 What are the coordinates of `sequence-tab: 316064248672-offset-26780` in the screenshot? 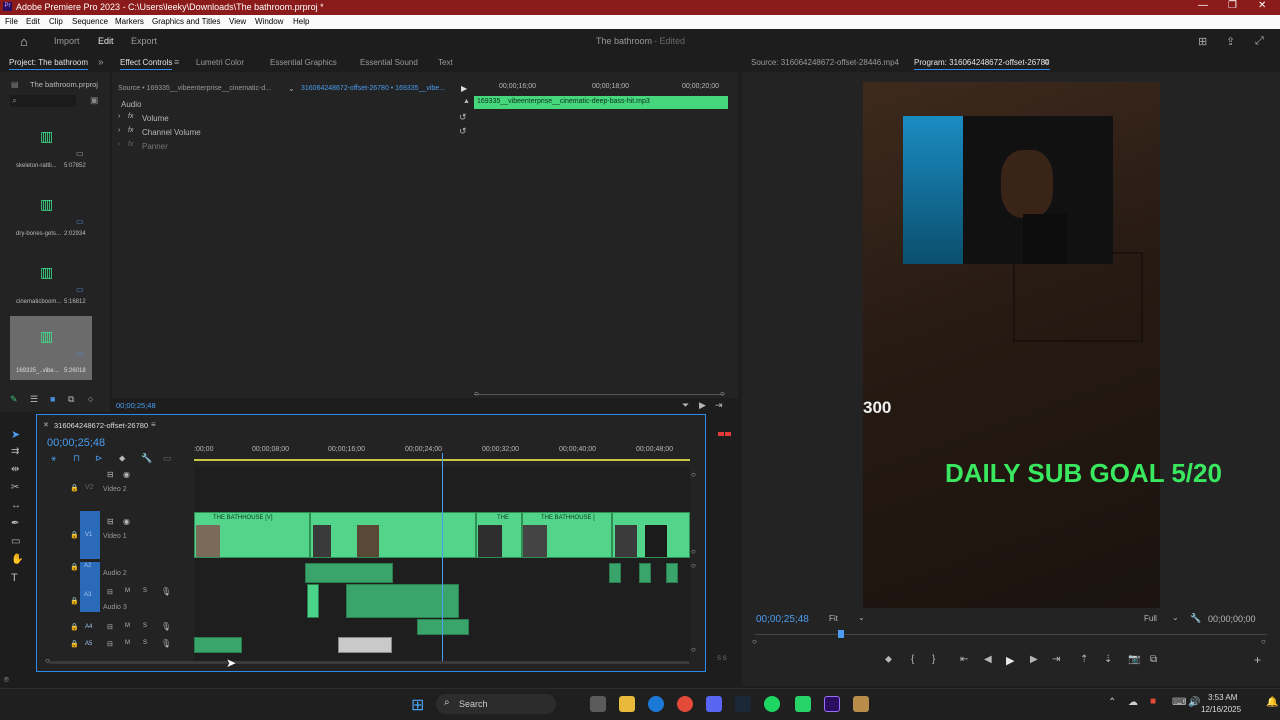 It's located at (101, 425).